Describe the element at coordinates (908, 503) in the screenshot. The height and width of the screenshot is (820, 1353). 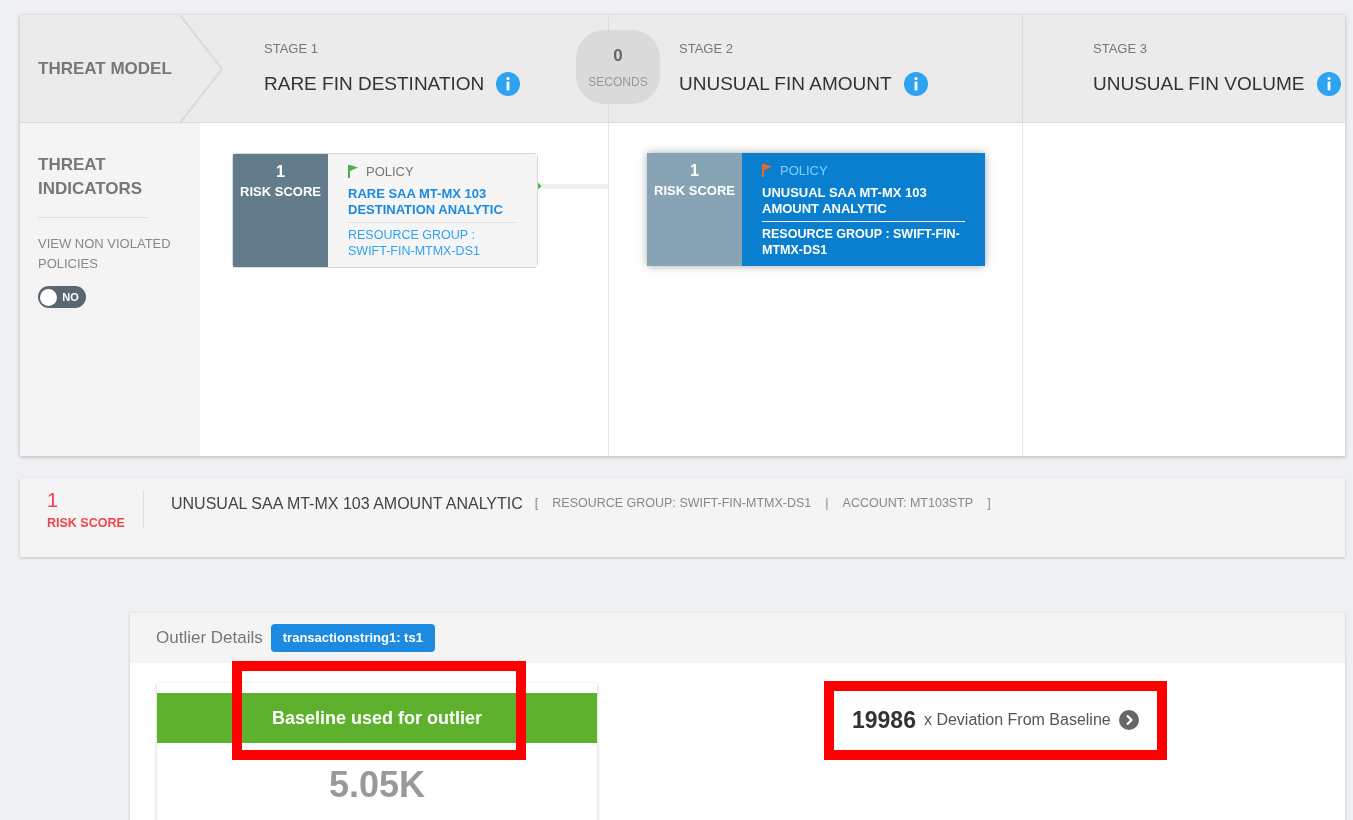
I see `detail-meta: ACCOUNT: MT103STP` at that location.